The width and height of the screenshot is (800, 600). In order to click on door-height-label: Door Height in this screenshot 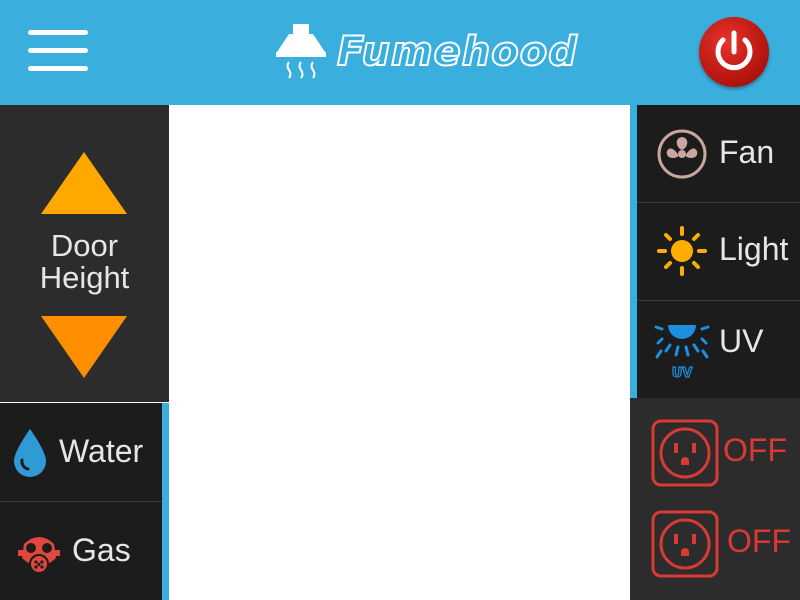, I will do `click(84, 262)`.